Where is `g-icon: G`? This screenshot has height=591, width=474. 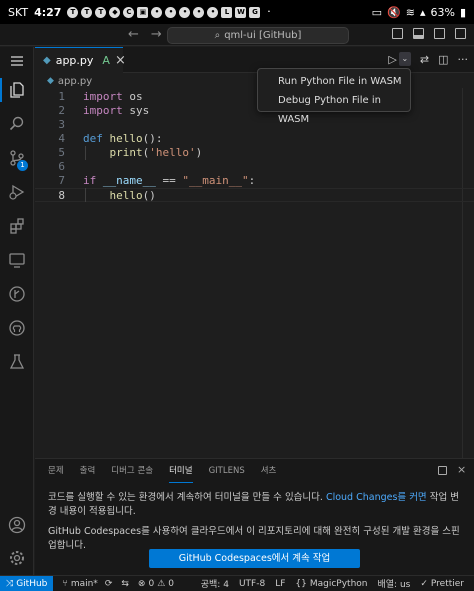 g-icon: G is located at coordinates (255, 12).